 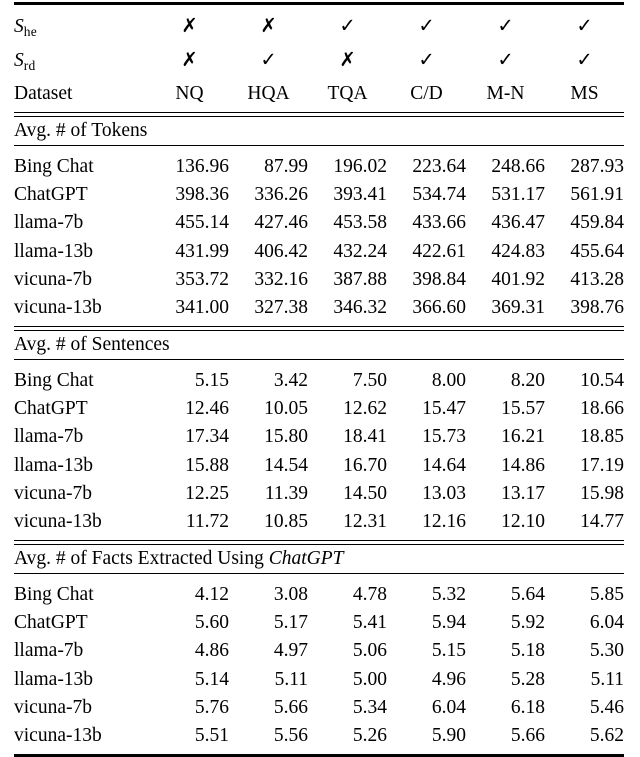 What do you see at coordinates (505, 736) in the screenshot?
I see `cell-value: 5.66` at bounding box center [505, 736].